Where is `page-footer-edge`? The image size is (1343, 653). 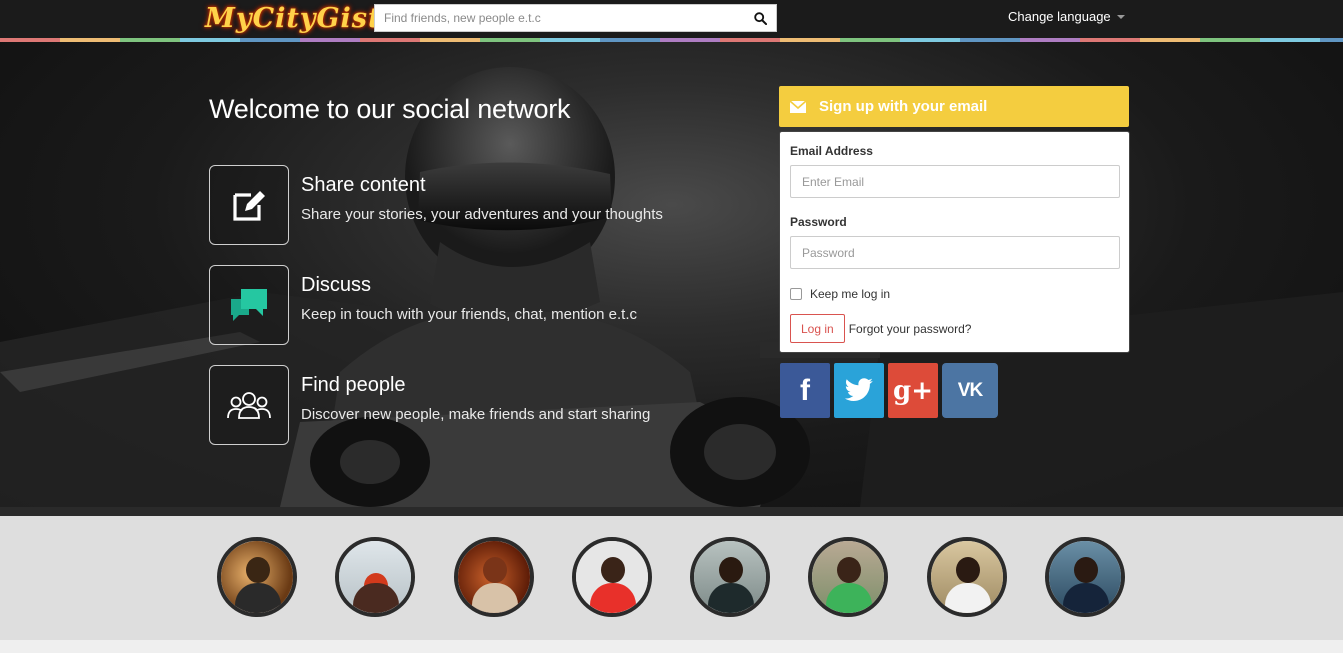
page-footer-edge is located at coordinates (671, 646).